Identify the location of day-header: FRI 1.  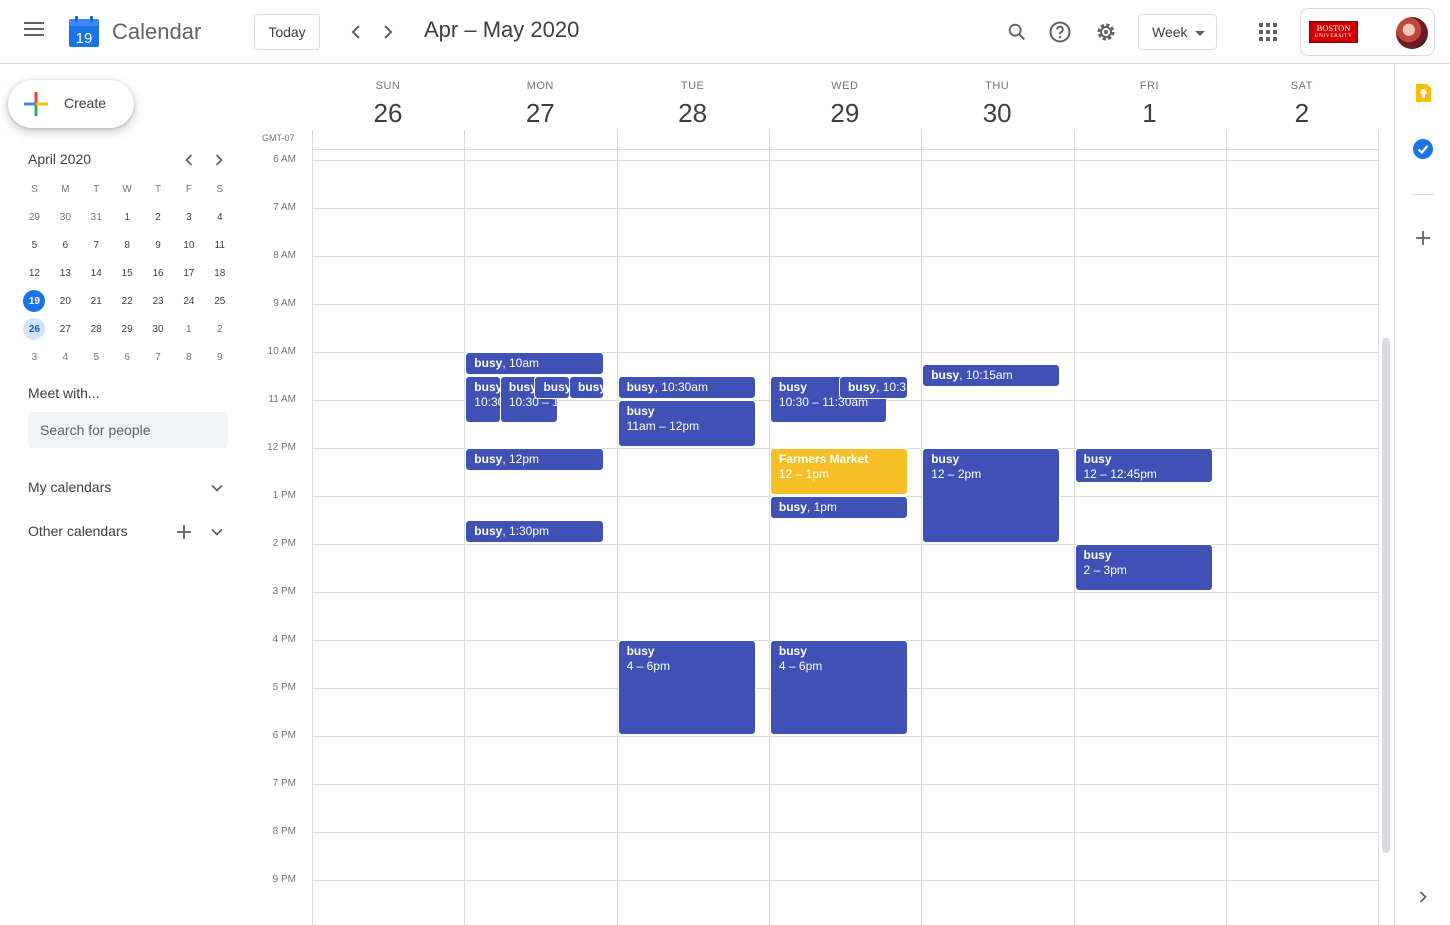
(1150, 104).